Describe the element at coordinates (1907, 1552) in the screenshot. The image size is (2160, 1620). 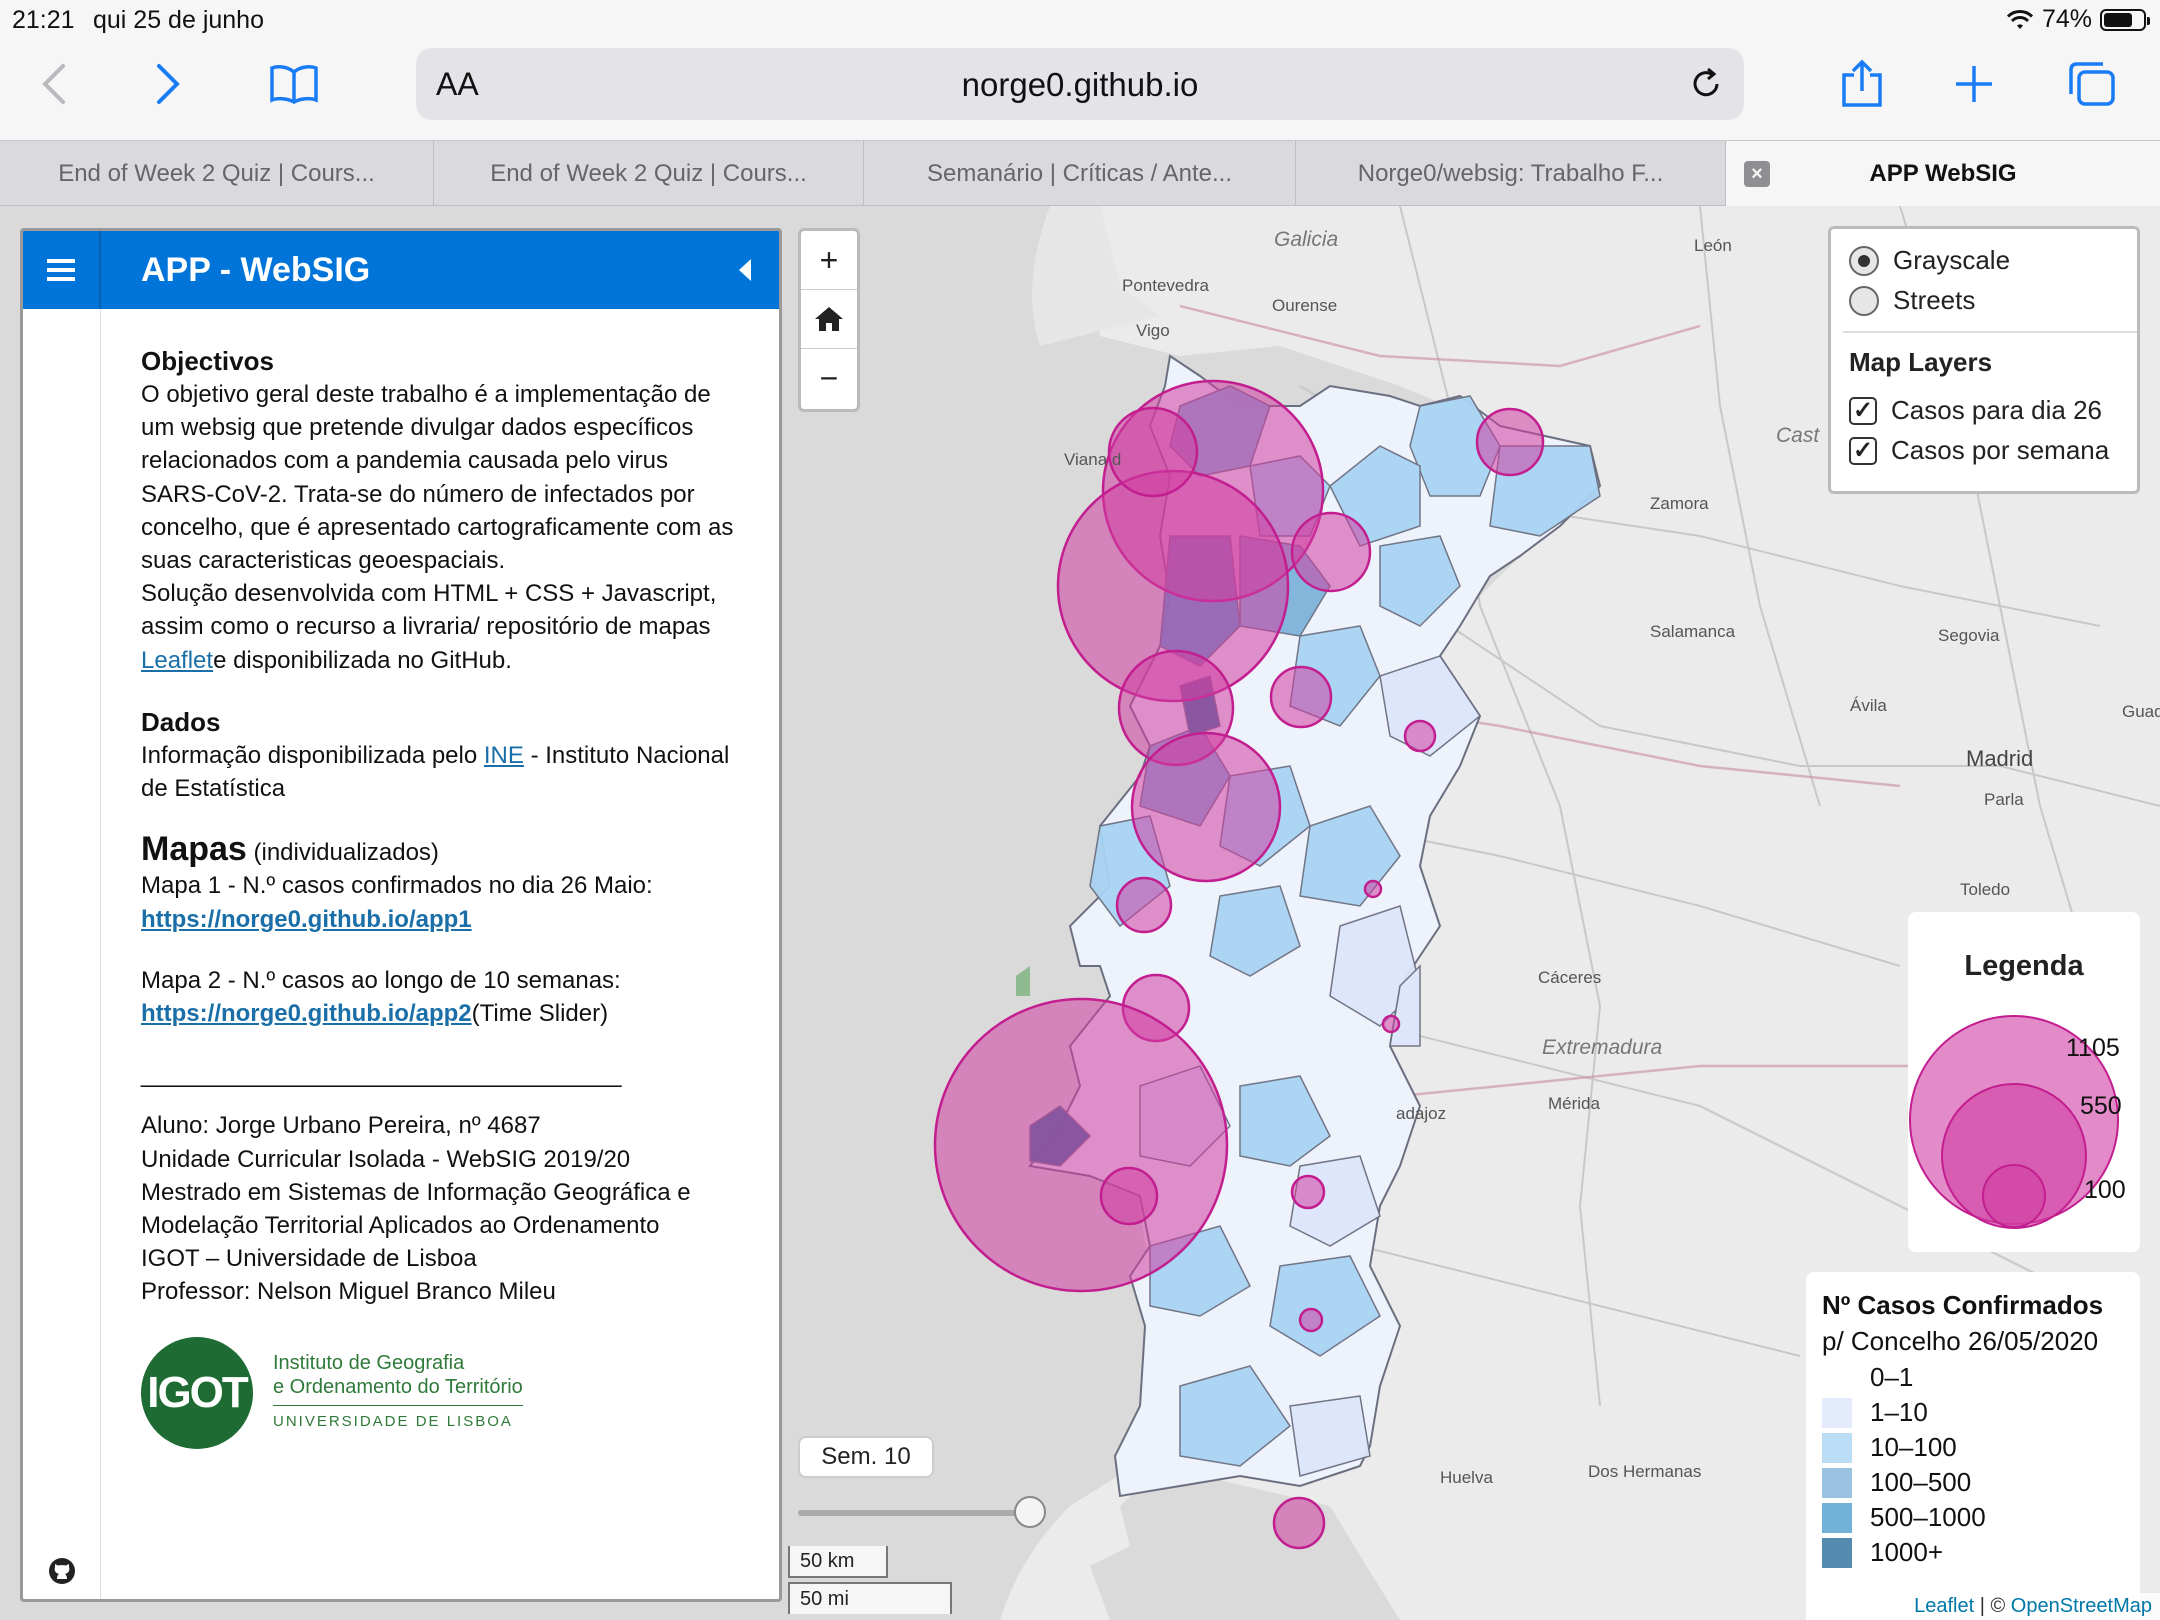
I see `class-label: 1000+` at that location.